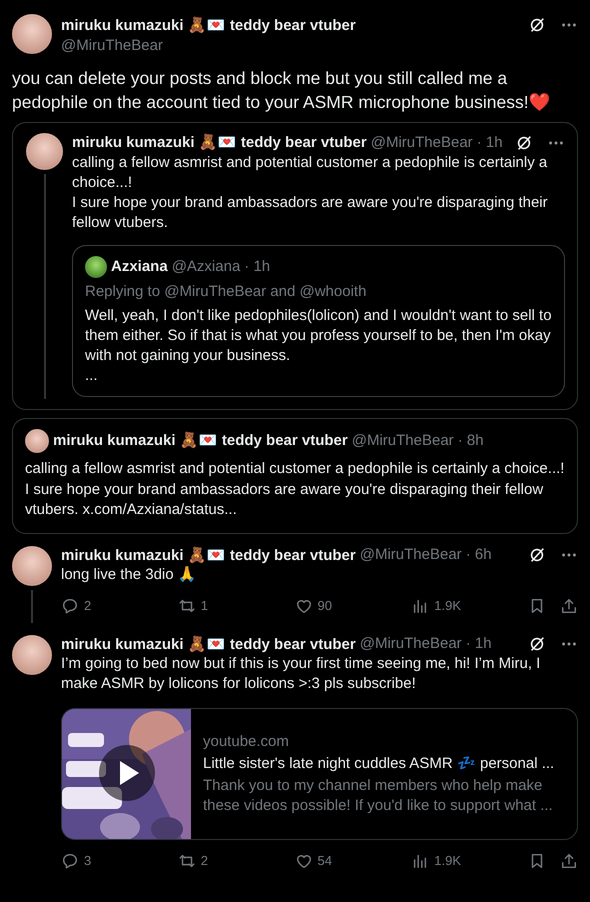  What do you see at coordinates (119, 605) in the screenshot?
I see `reply-button: 2` at bounding box center [119, 605].